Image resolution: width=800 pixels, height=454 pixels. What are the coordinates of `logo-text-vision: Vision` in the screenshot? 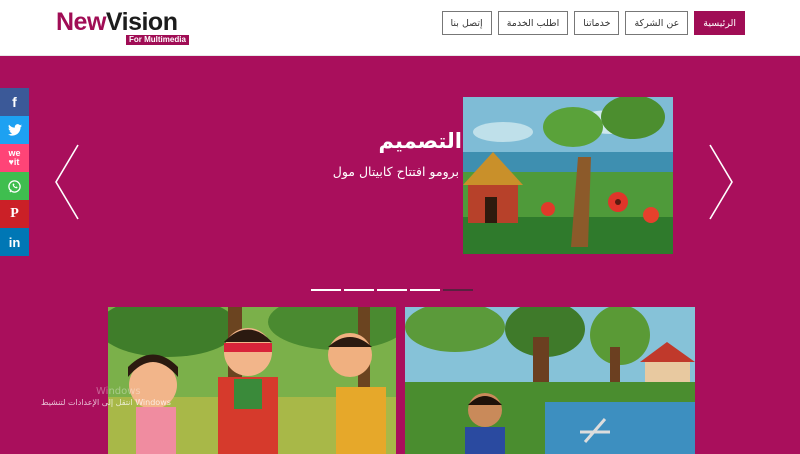 It's located at (141, 22).